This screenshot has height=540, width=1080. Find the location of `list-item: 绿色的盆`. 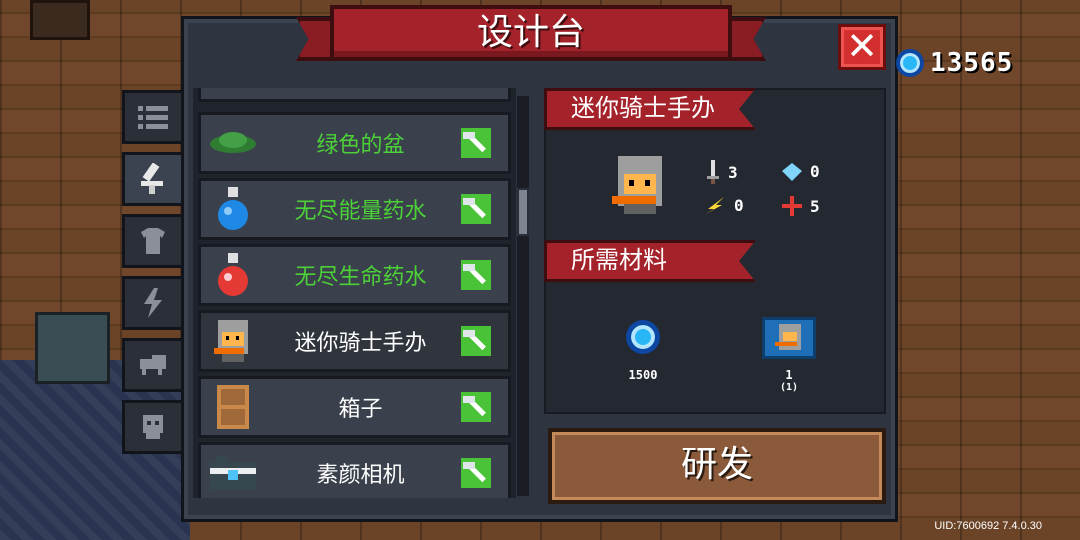

list-item: 绿色的盆 is located at coordinates (354, 143).